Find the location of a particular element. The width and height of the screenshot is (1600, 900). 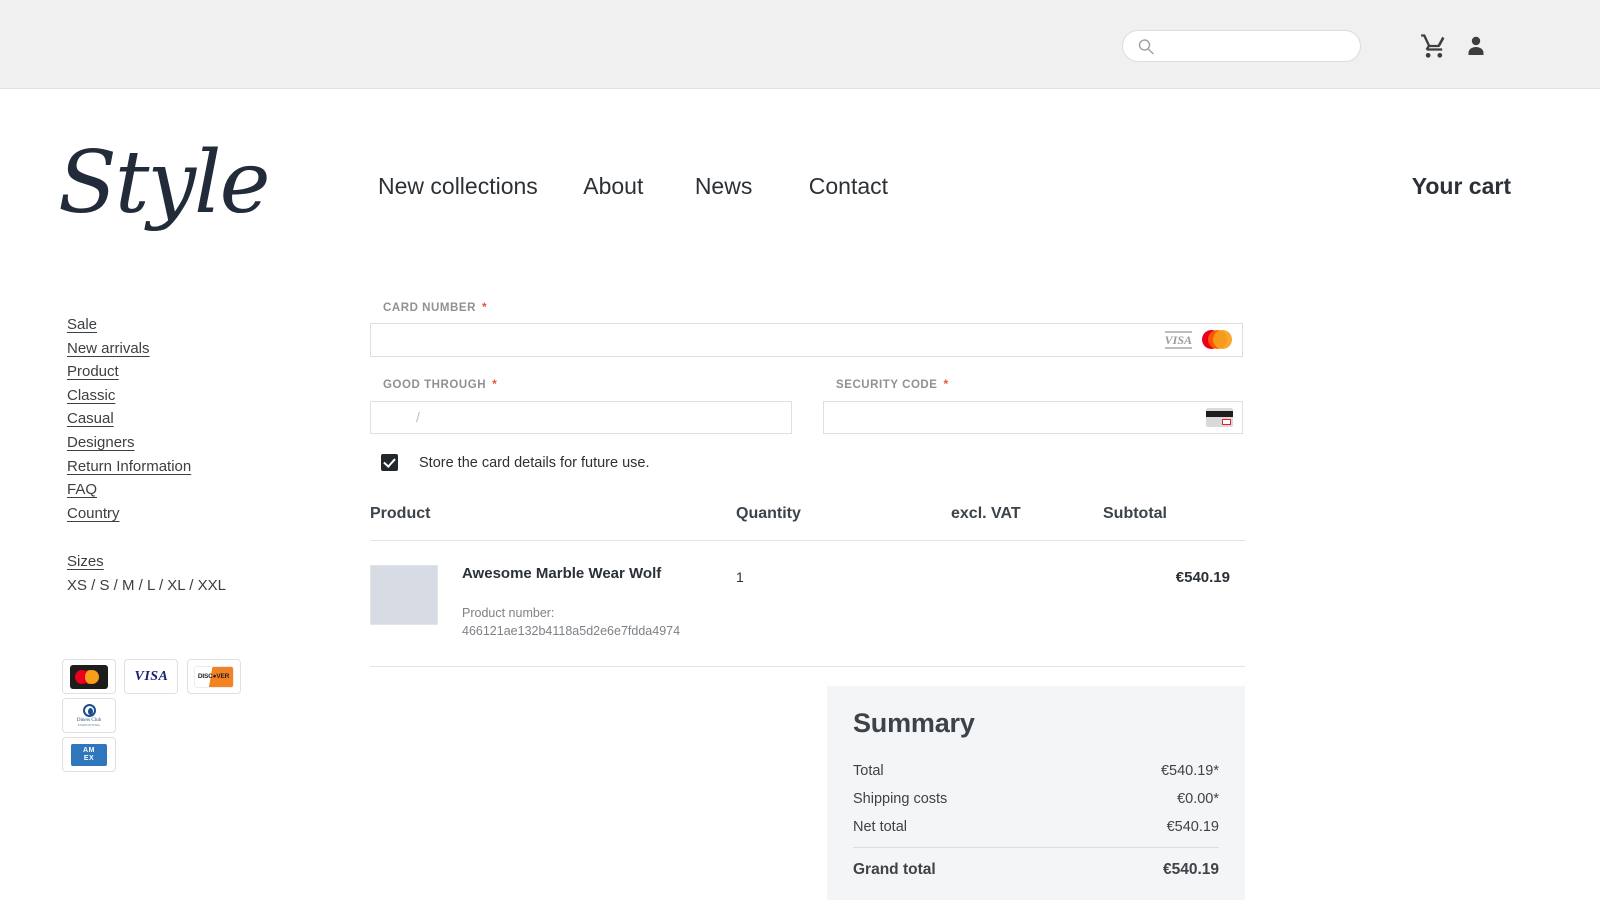

summary-row-grand-total: Grand total €540.19 is located at coordinates (1036, 870).